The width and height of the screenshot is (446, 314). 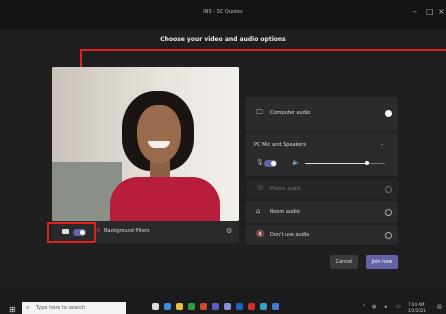 I want to click on office-icon, so click(x=203, y=306).